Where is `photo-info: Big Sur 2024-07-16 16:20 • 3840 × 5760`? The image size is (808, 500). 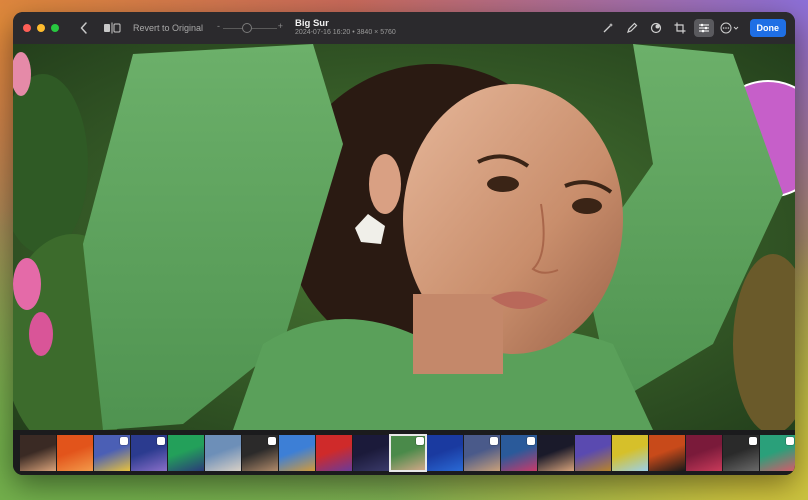
photo-info: Big Sur 2024-07-16 16:20 • 3840 × 5760 is located at coordinates (345, 27).